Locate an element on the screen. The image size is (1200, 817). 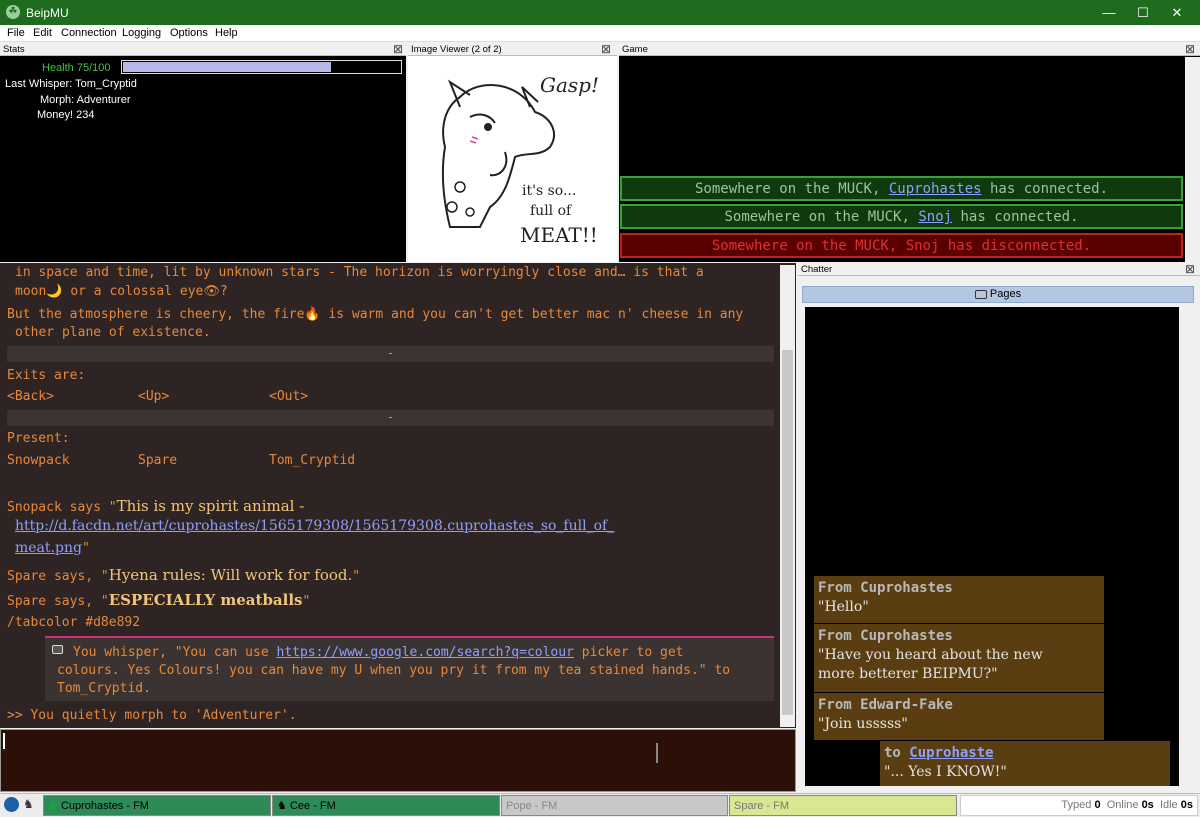
connection-text-2: Somewhere on the MUCK, is located at coordinates (821, 217).